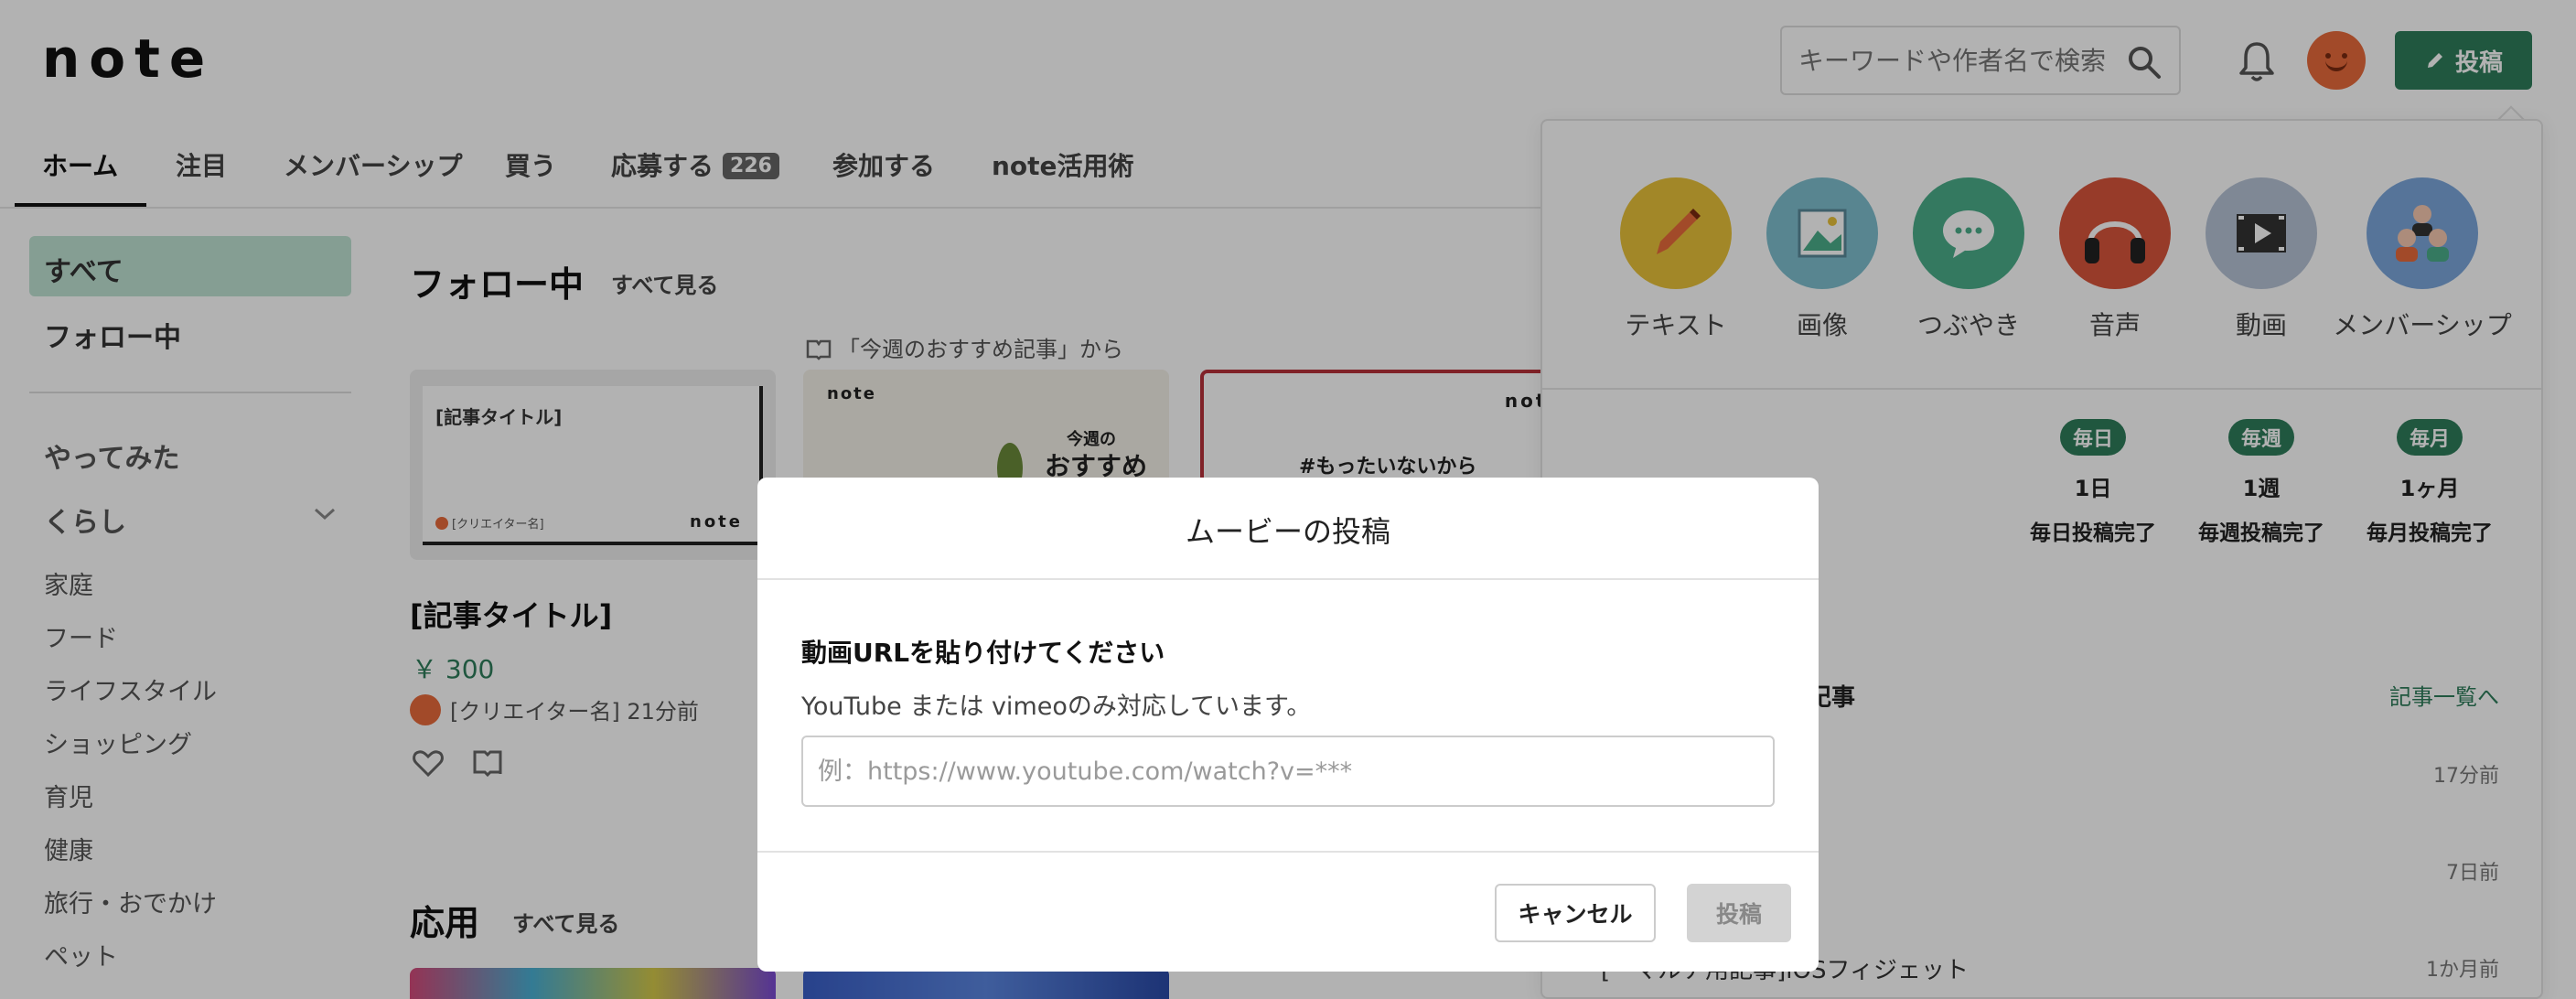 The height and width of the screenshot is (999, 2576). What do you see at coordinates (983, 653) in the screenshot?
I see `modal-heading: 動画URLを貼り付けてください` at bounding box center [983, 653].